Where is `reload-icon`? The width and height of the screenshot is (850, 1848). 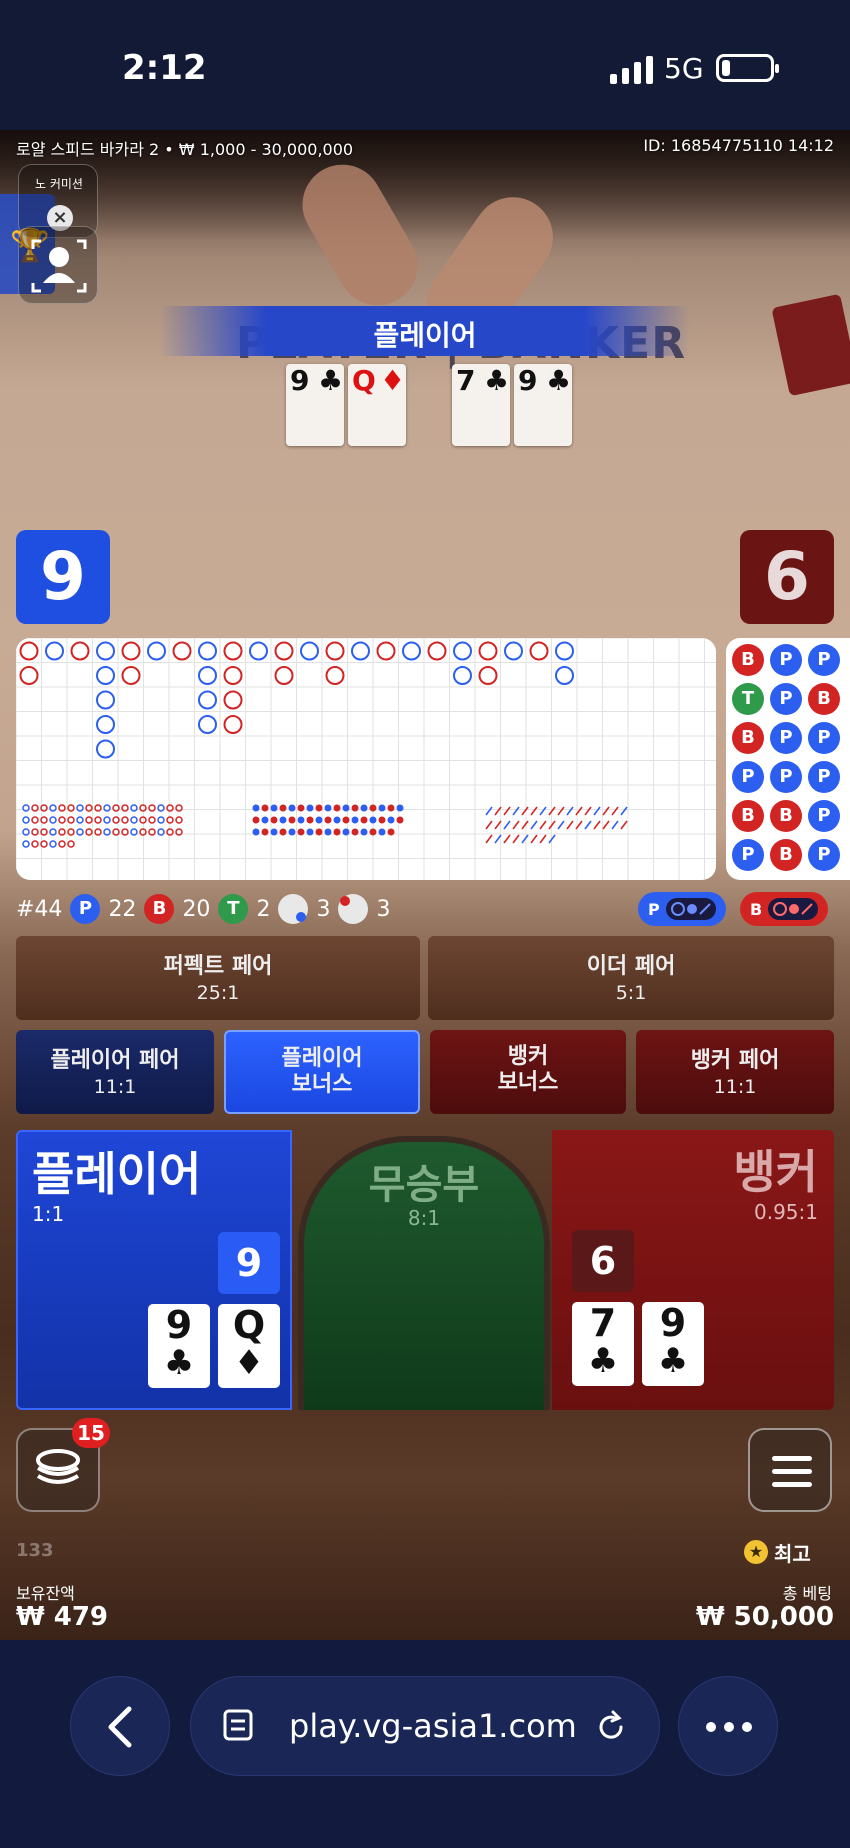 reload-icon is located at coordinates (611, 1727).